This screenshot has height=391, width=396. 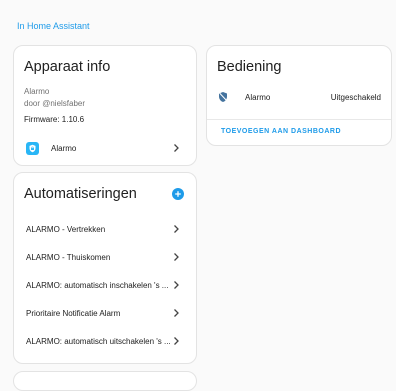 What do you see at coordinates (68, 257) in the screenshot?
I see `automation-label: ALARMO - Thuiskomen` at bounding box center [68, 257].